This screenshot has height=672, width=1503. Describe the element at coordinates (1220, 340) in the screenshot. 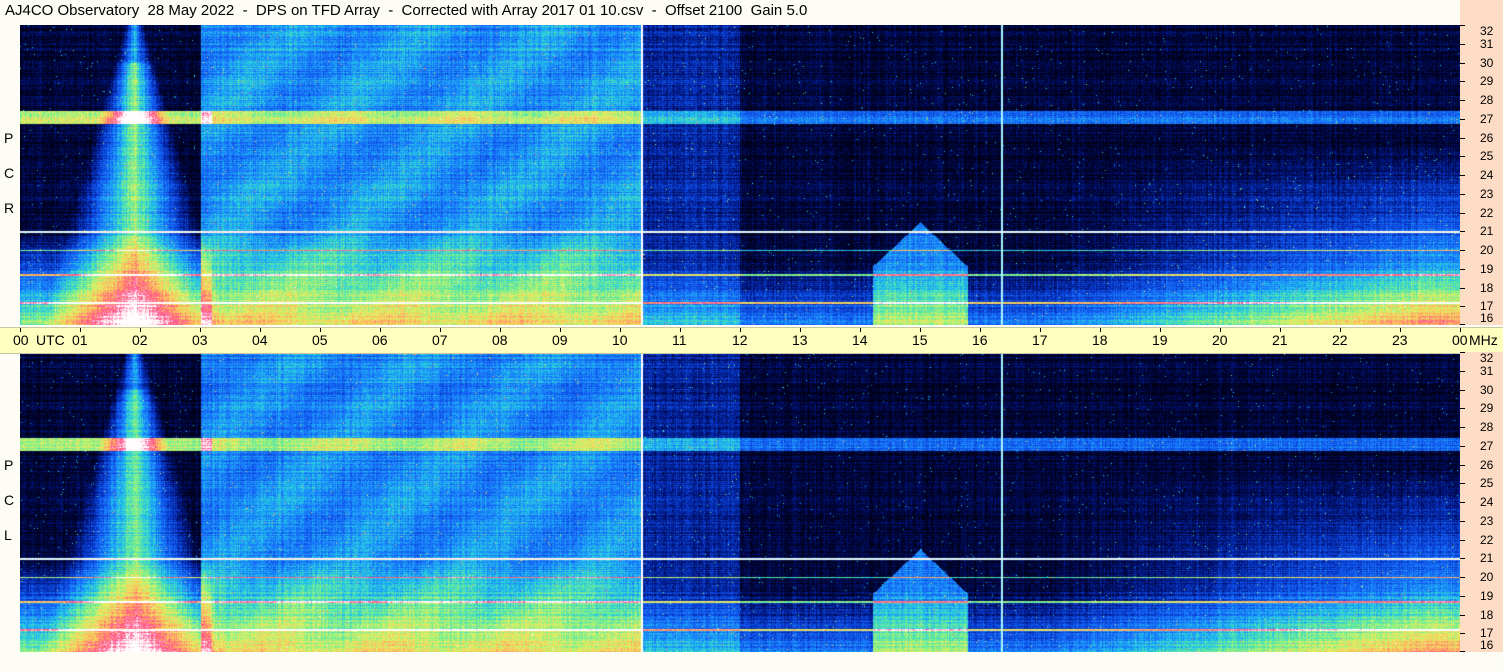

I see `time-tick-label: 20` at that location.